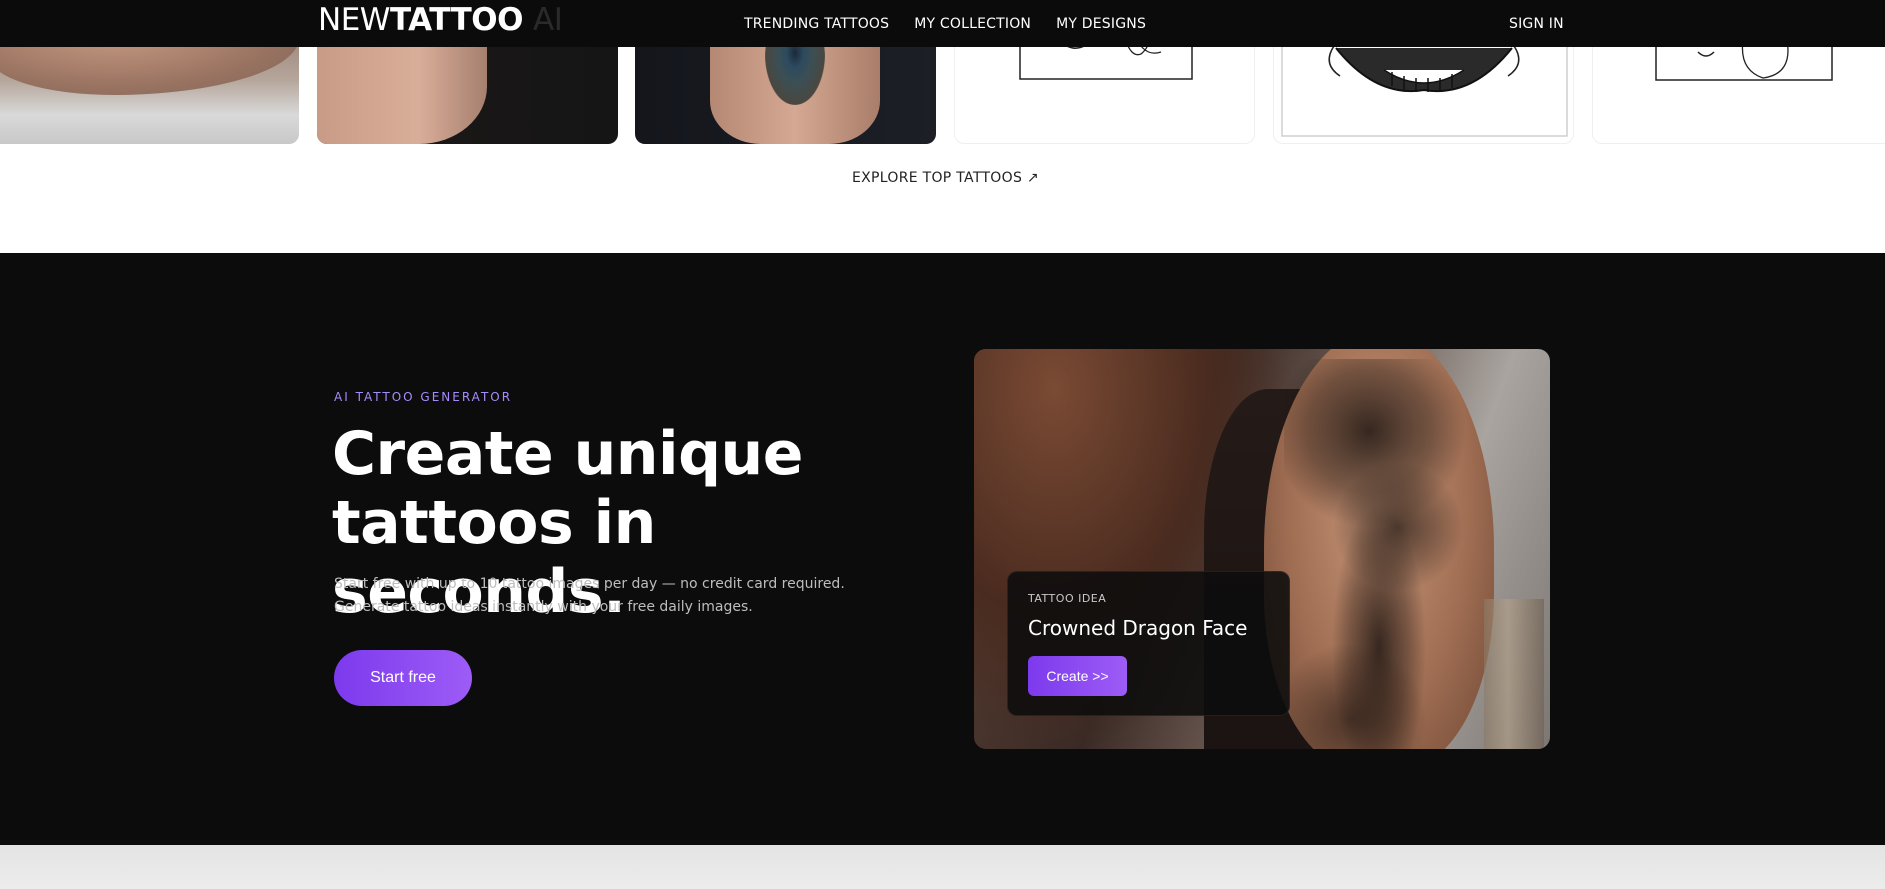 This screenshot has width=1885, height=889. Describe the element at coordinates (1067, 598) in the screenshot. I see `tattoo-idea-label: TATTOO IDEA` at that location.